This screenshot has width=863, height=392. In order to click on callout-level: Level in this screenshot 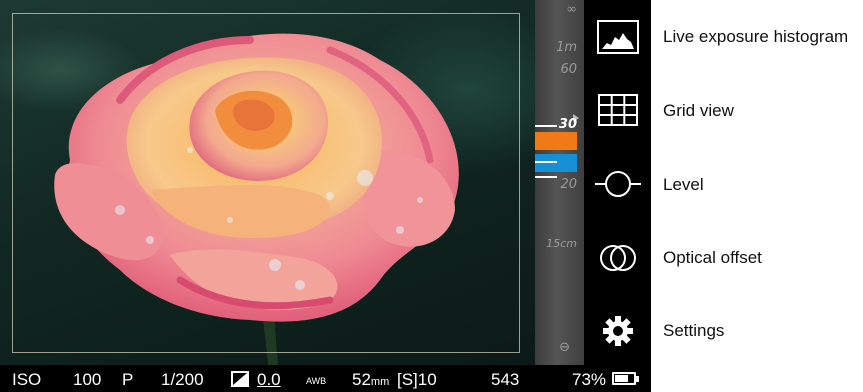, I will do `click(683, 184)`.